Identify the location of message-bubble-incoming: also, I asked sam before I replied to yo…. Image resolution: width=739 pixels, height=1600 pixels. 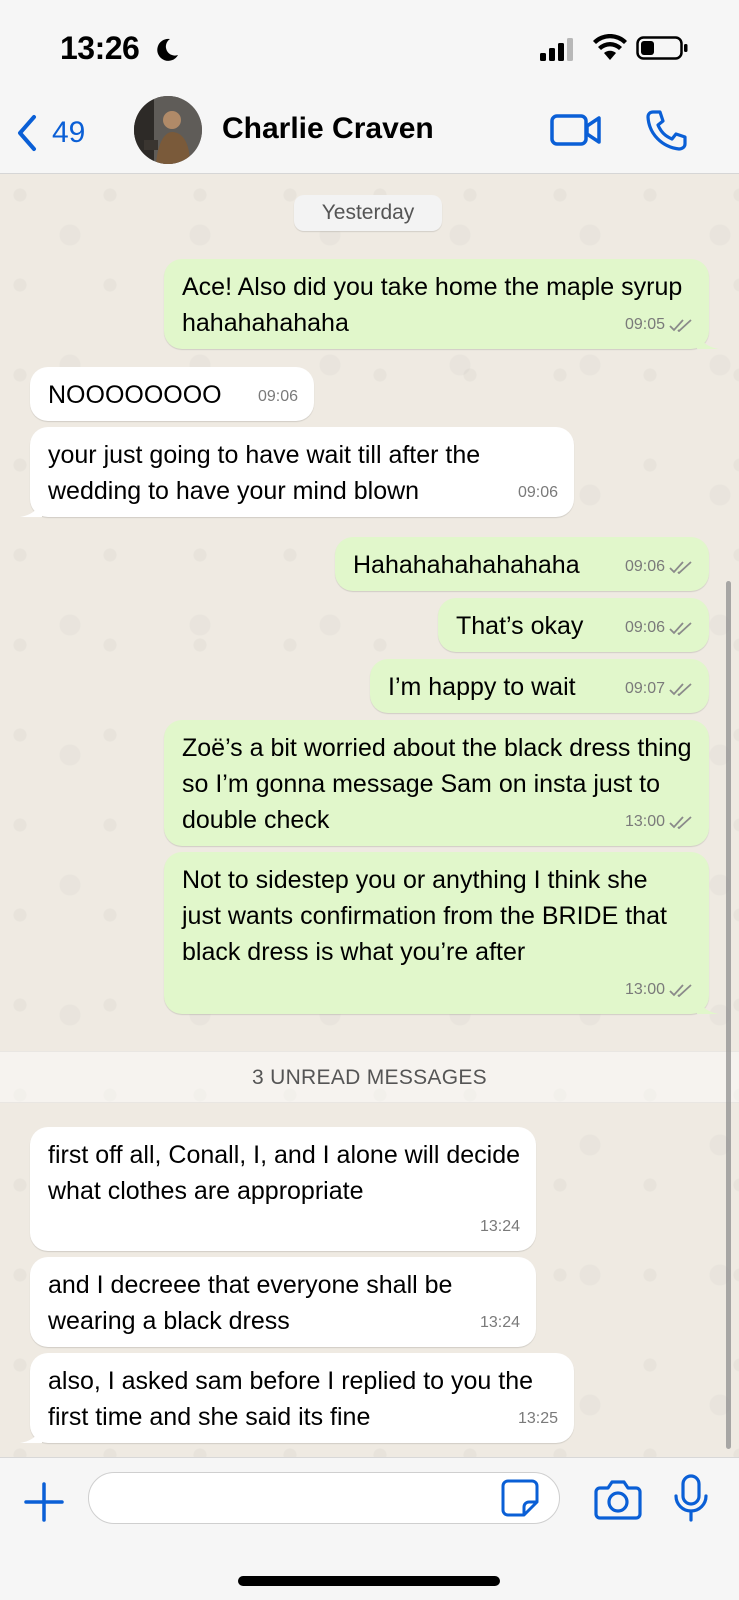
(297, 1398).